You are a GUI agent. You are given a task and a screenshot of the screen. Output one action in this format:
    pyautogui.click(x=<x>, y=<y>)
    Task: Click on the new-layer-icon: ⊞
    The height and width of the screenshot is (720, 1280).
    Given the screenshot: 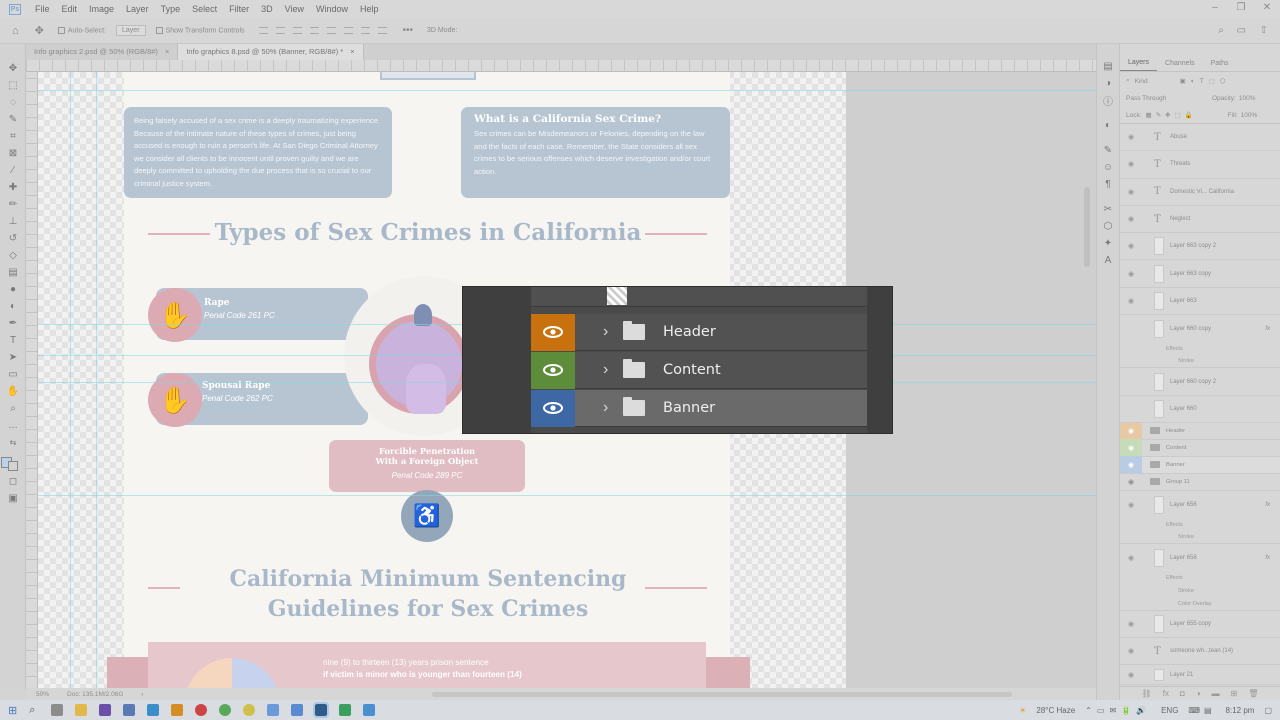 What is the action you would take?
    pyautogui.click(x=1234, y=693)
    